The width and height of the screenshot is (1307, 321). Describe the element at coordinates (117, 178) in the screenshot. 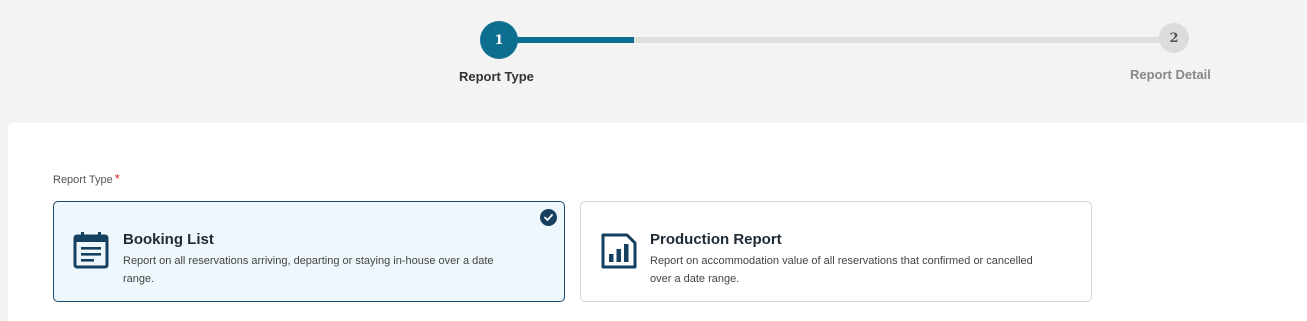

I see `required-asterisk: *` at that location.